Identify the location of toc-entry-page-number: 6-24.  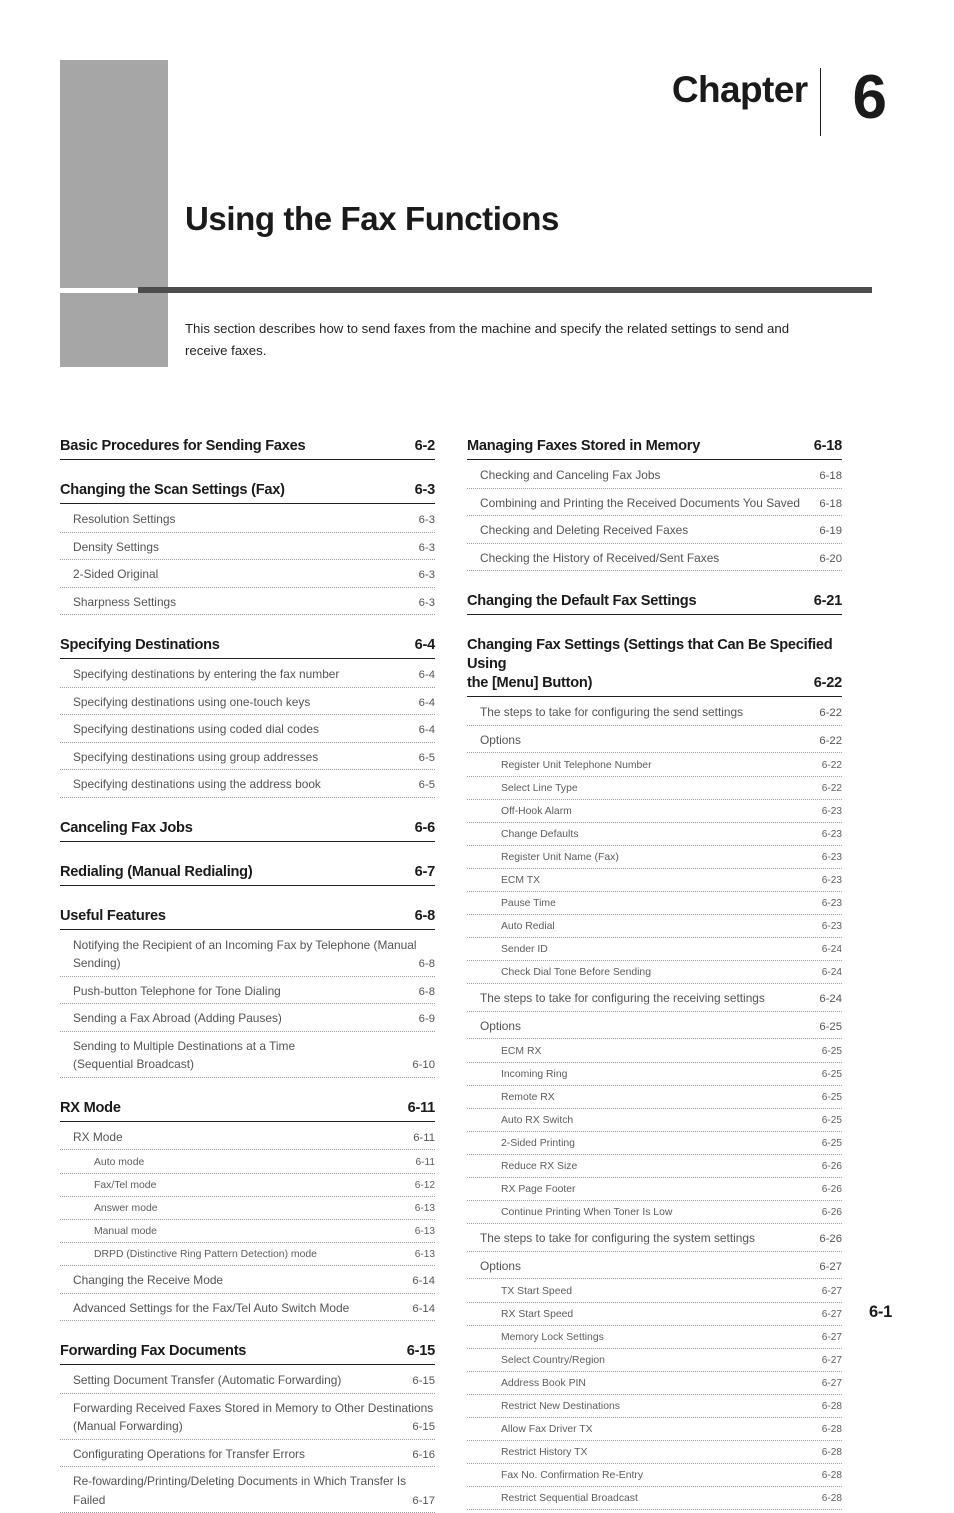
(831, 972).